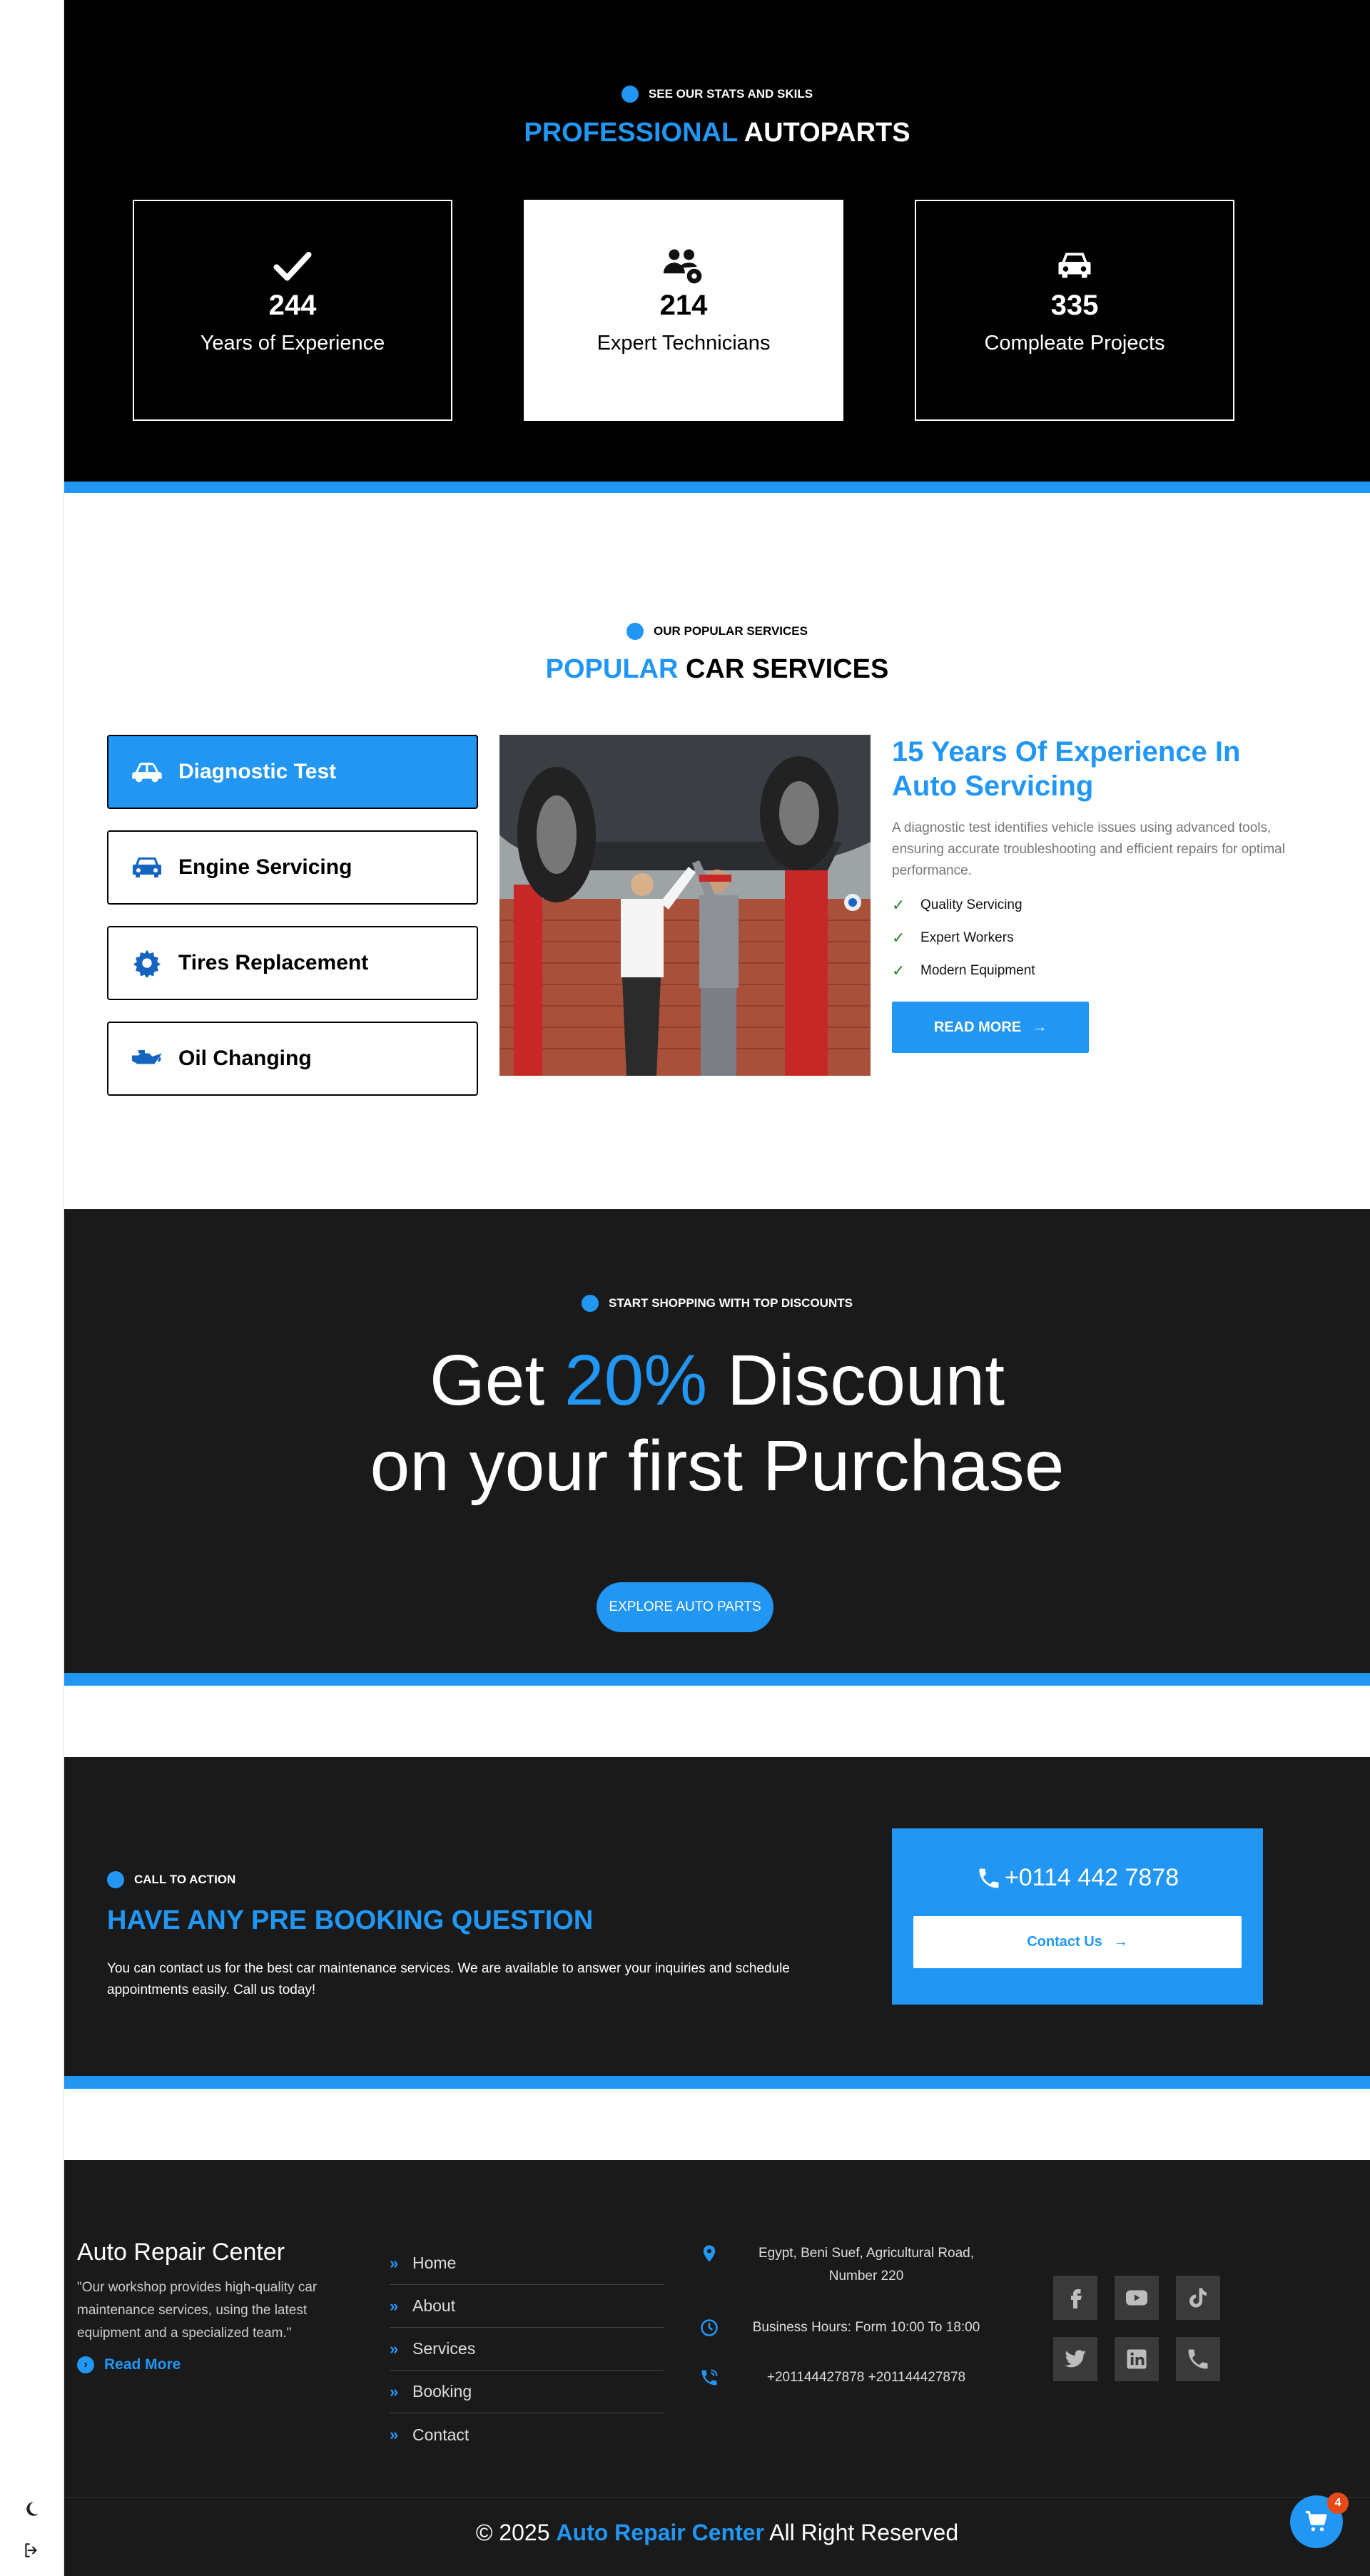 The image size is (1370, 2576). What do you see at coordinates (682, 266) in the screenshot?
I see `technicians-icon` at bounding box center [682, 266].